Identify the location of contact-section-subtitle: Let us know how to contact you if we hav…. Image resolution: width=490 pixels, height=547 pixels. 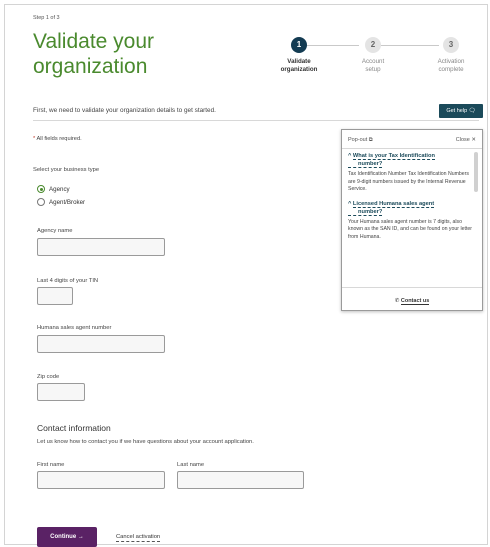
(145, 442).